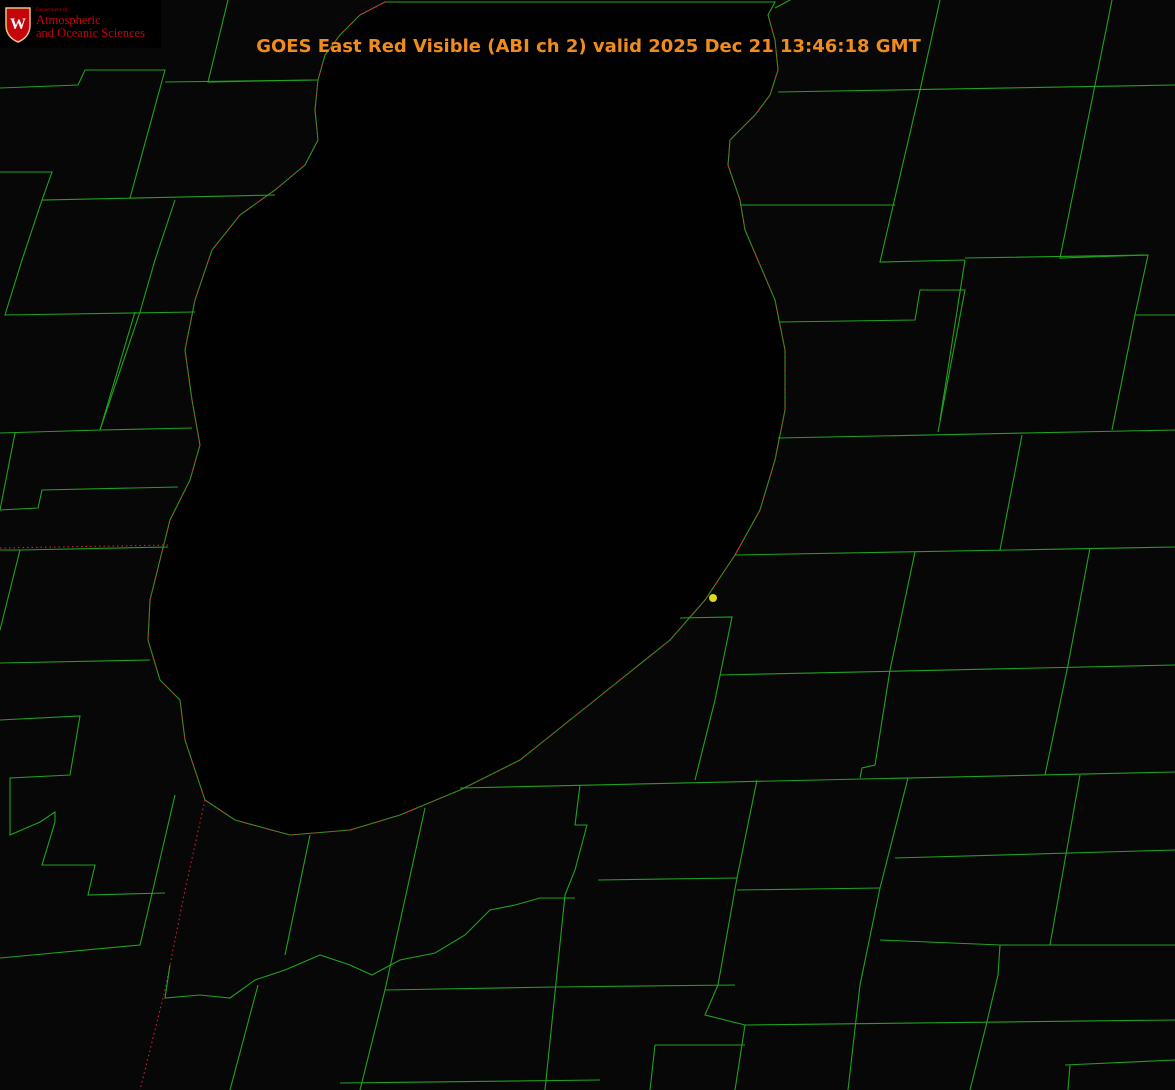 This screenshot has width=1175, height=1090. Describe the element at coordinates (713, 598) in the screenshot. I see `location-marker` at that location.